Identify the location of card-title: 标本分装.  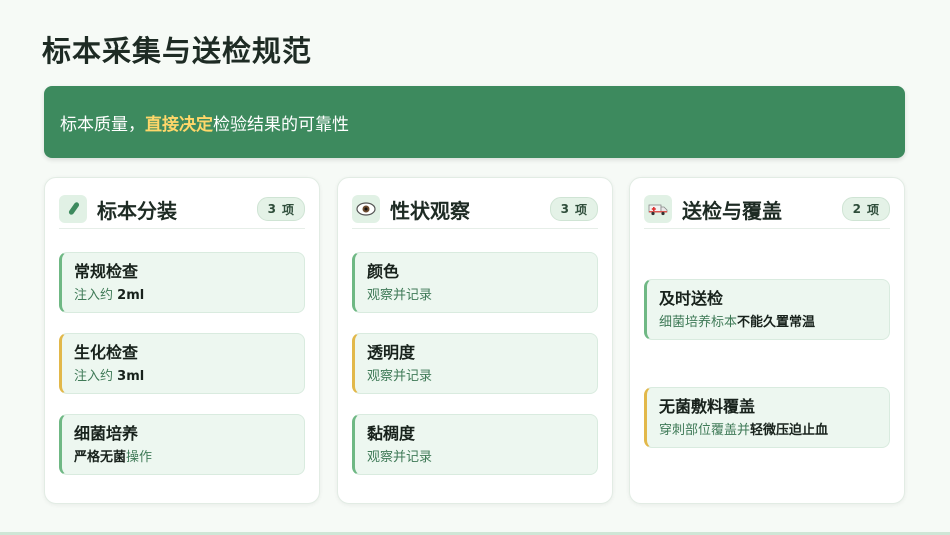
(137, 210).